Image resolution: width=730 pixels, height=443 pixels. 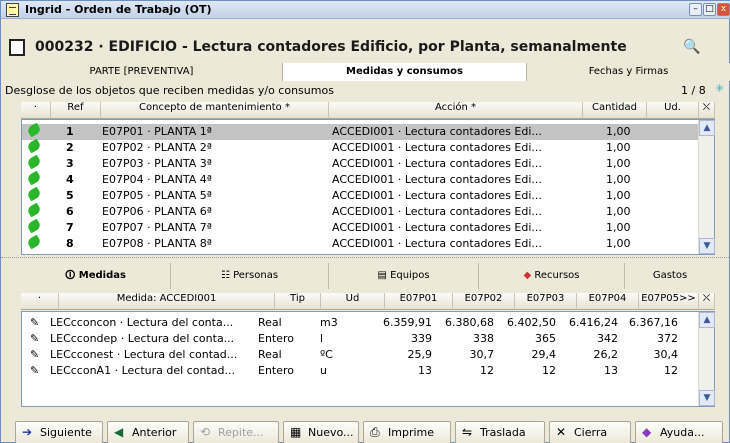 What do you see at coordinates (375, 432) in the screenshot?
I see `printer-icon: ⎙` at bounding box center [375, 432].